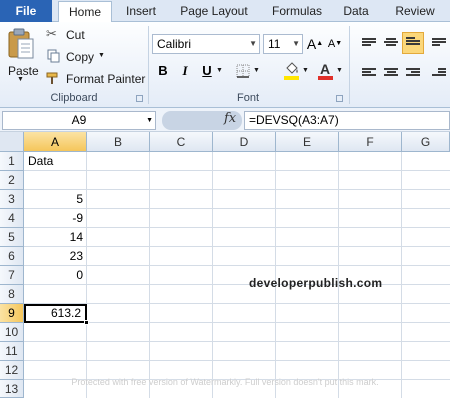 The image size is (450, 398). What do you see at coordinates (214, 11) in the screenshot?
I see `tab-page-layout: Page Layout` at bounding box center [214, 11].